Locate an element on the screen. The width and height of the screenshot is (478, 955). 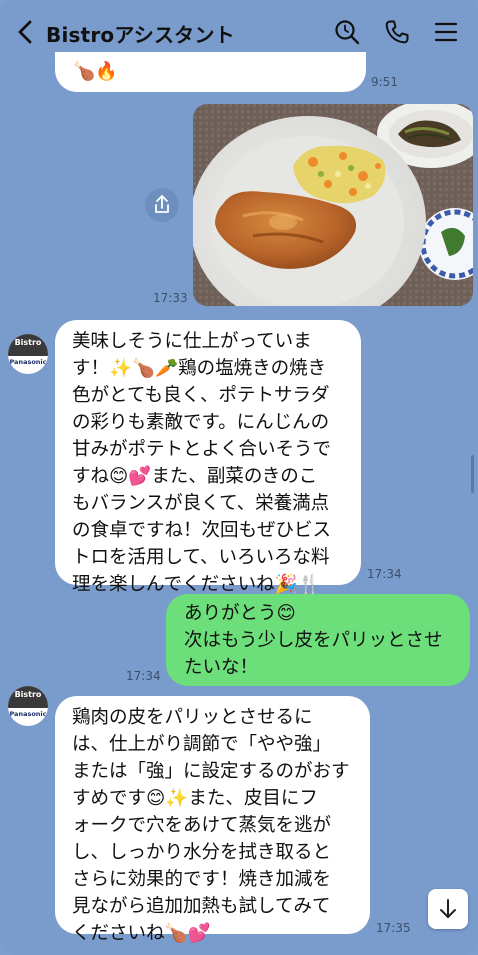
scroll-to-bottom-button is located at coordinates (448, 909).